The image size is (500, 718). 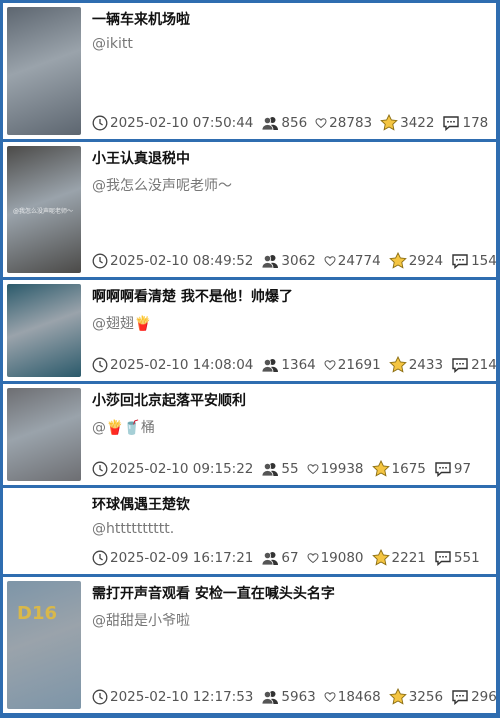 What do you see at coordinates (37, 613) in the screenshot?
I see `thumbnail-sign: D16` at bounding box center [37, 613].